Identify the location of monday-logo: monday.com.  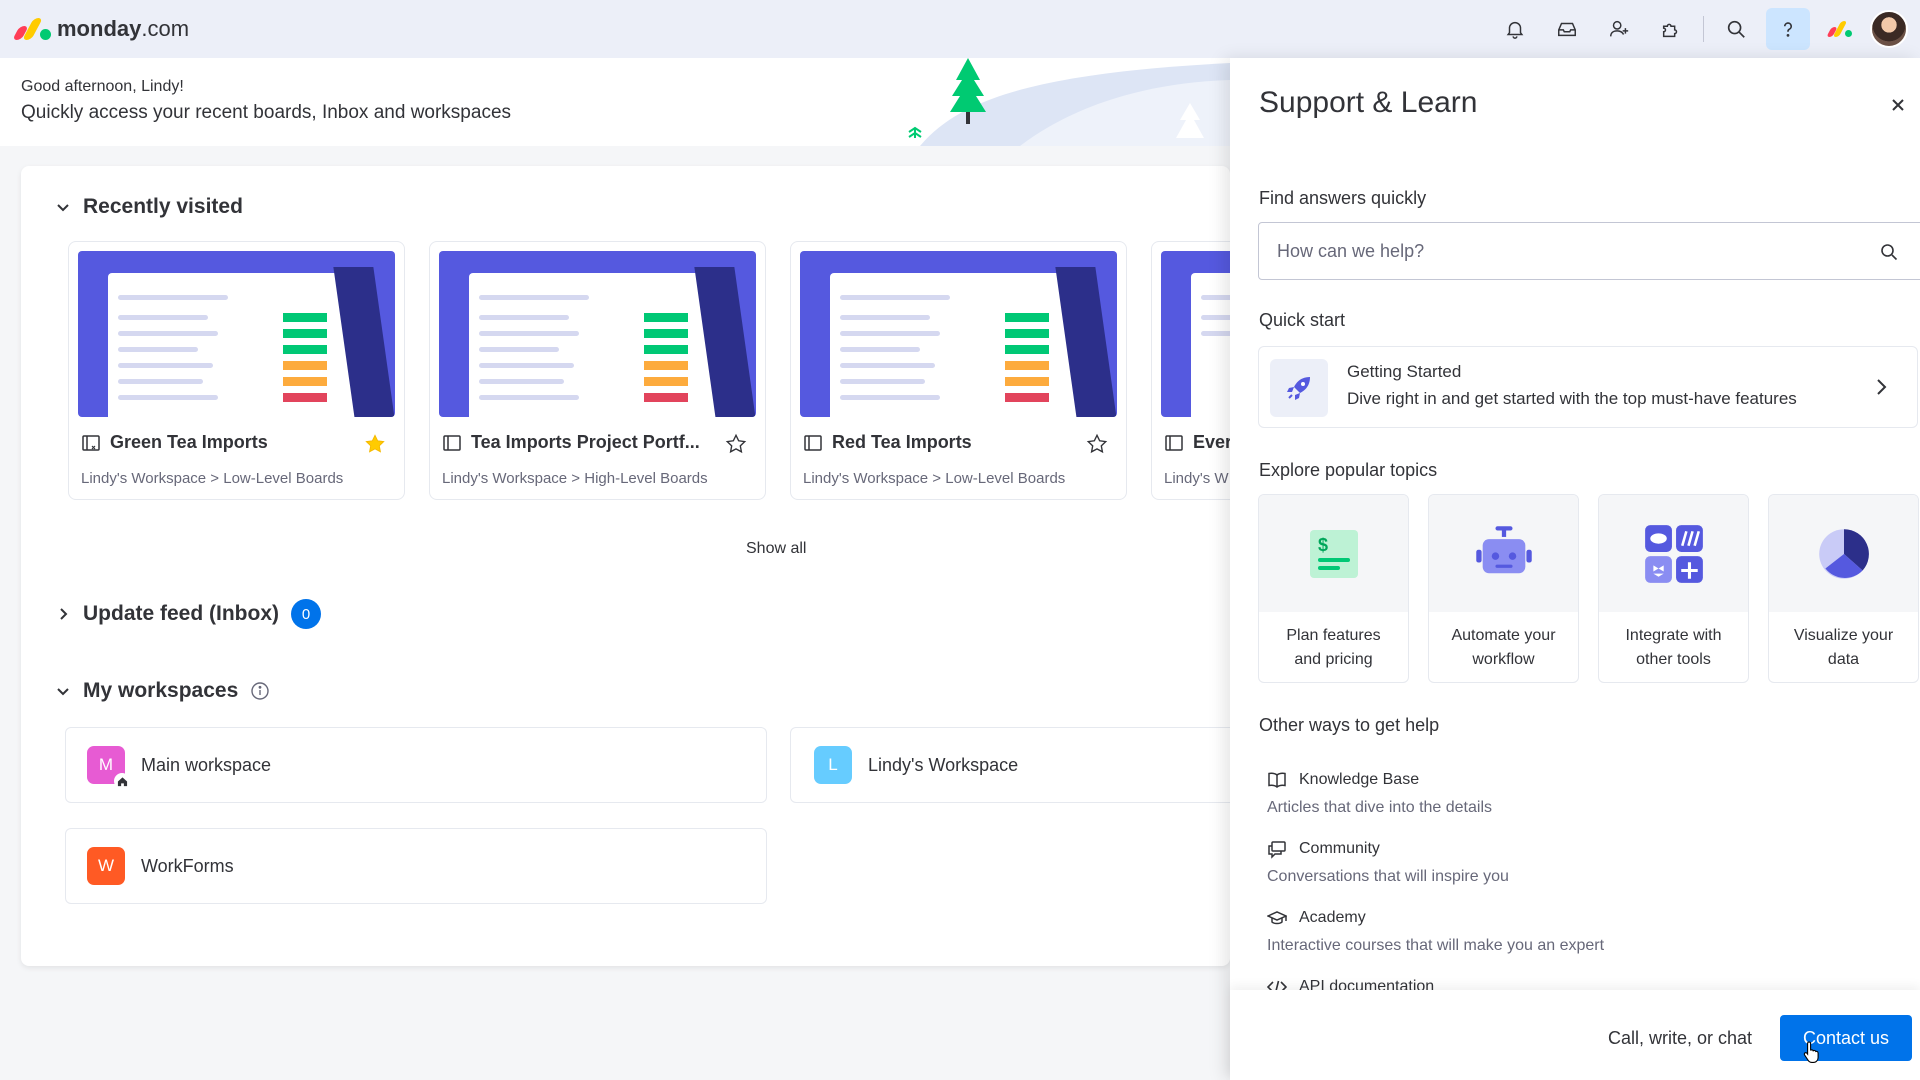
(101, 29).